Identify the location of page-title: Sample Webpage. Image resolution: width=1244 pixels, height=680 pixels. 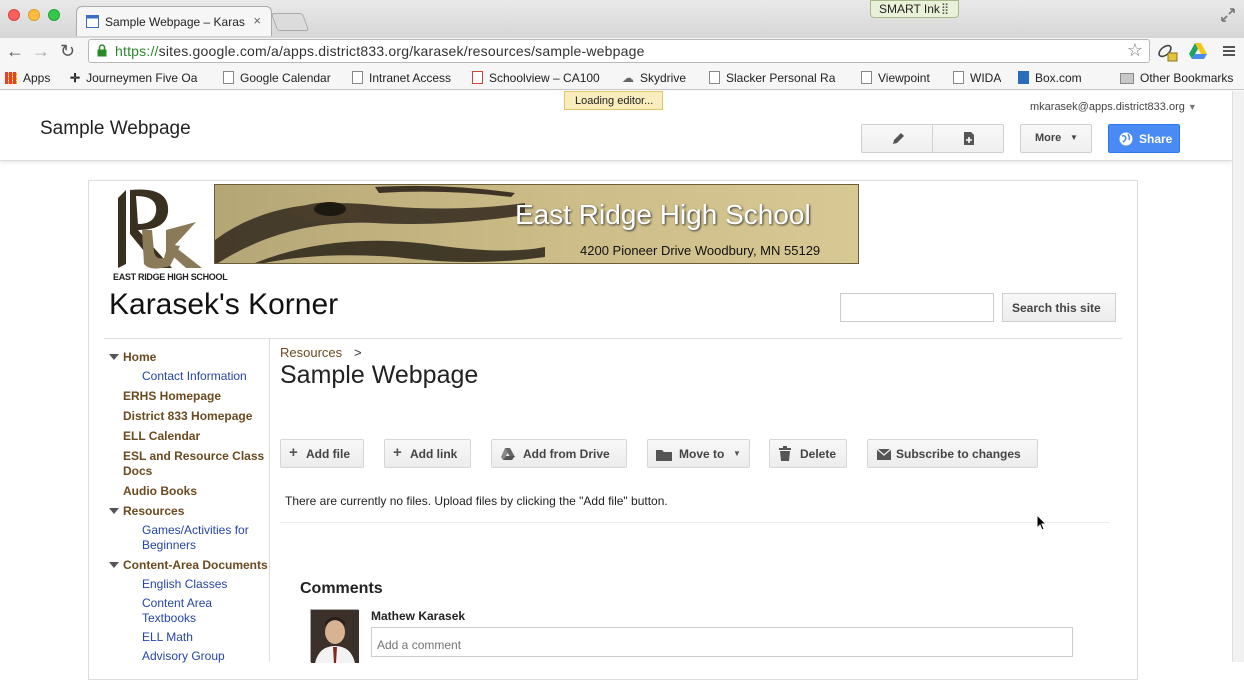
(379, 375).